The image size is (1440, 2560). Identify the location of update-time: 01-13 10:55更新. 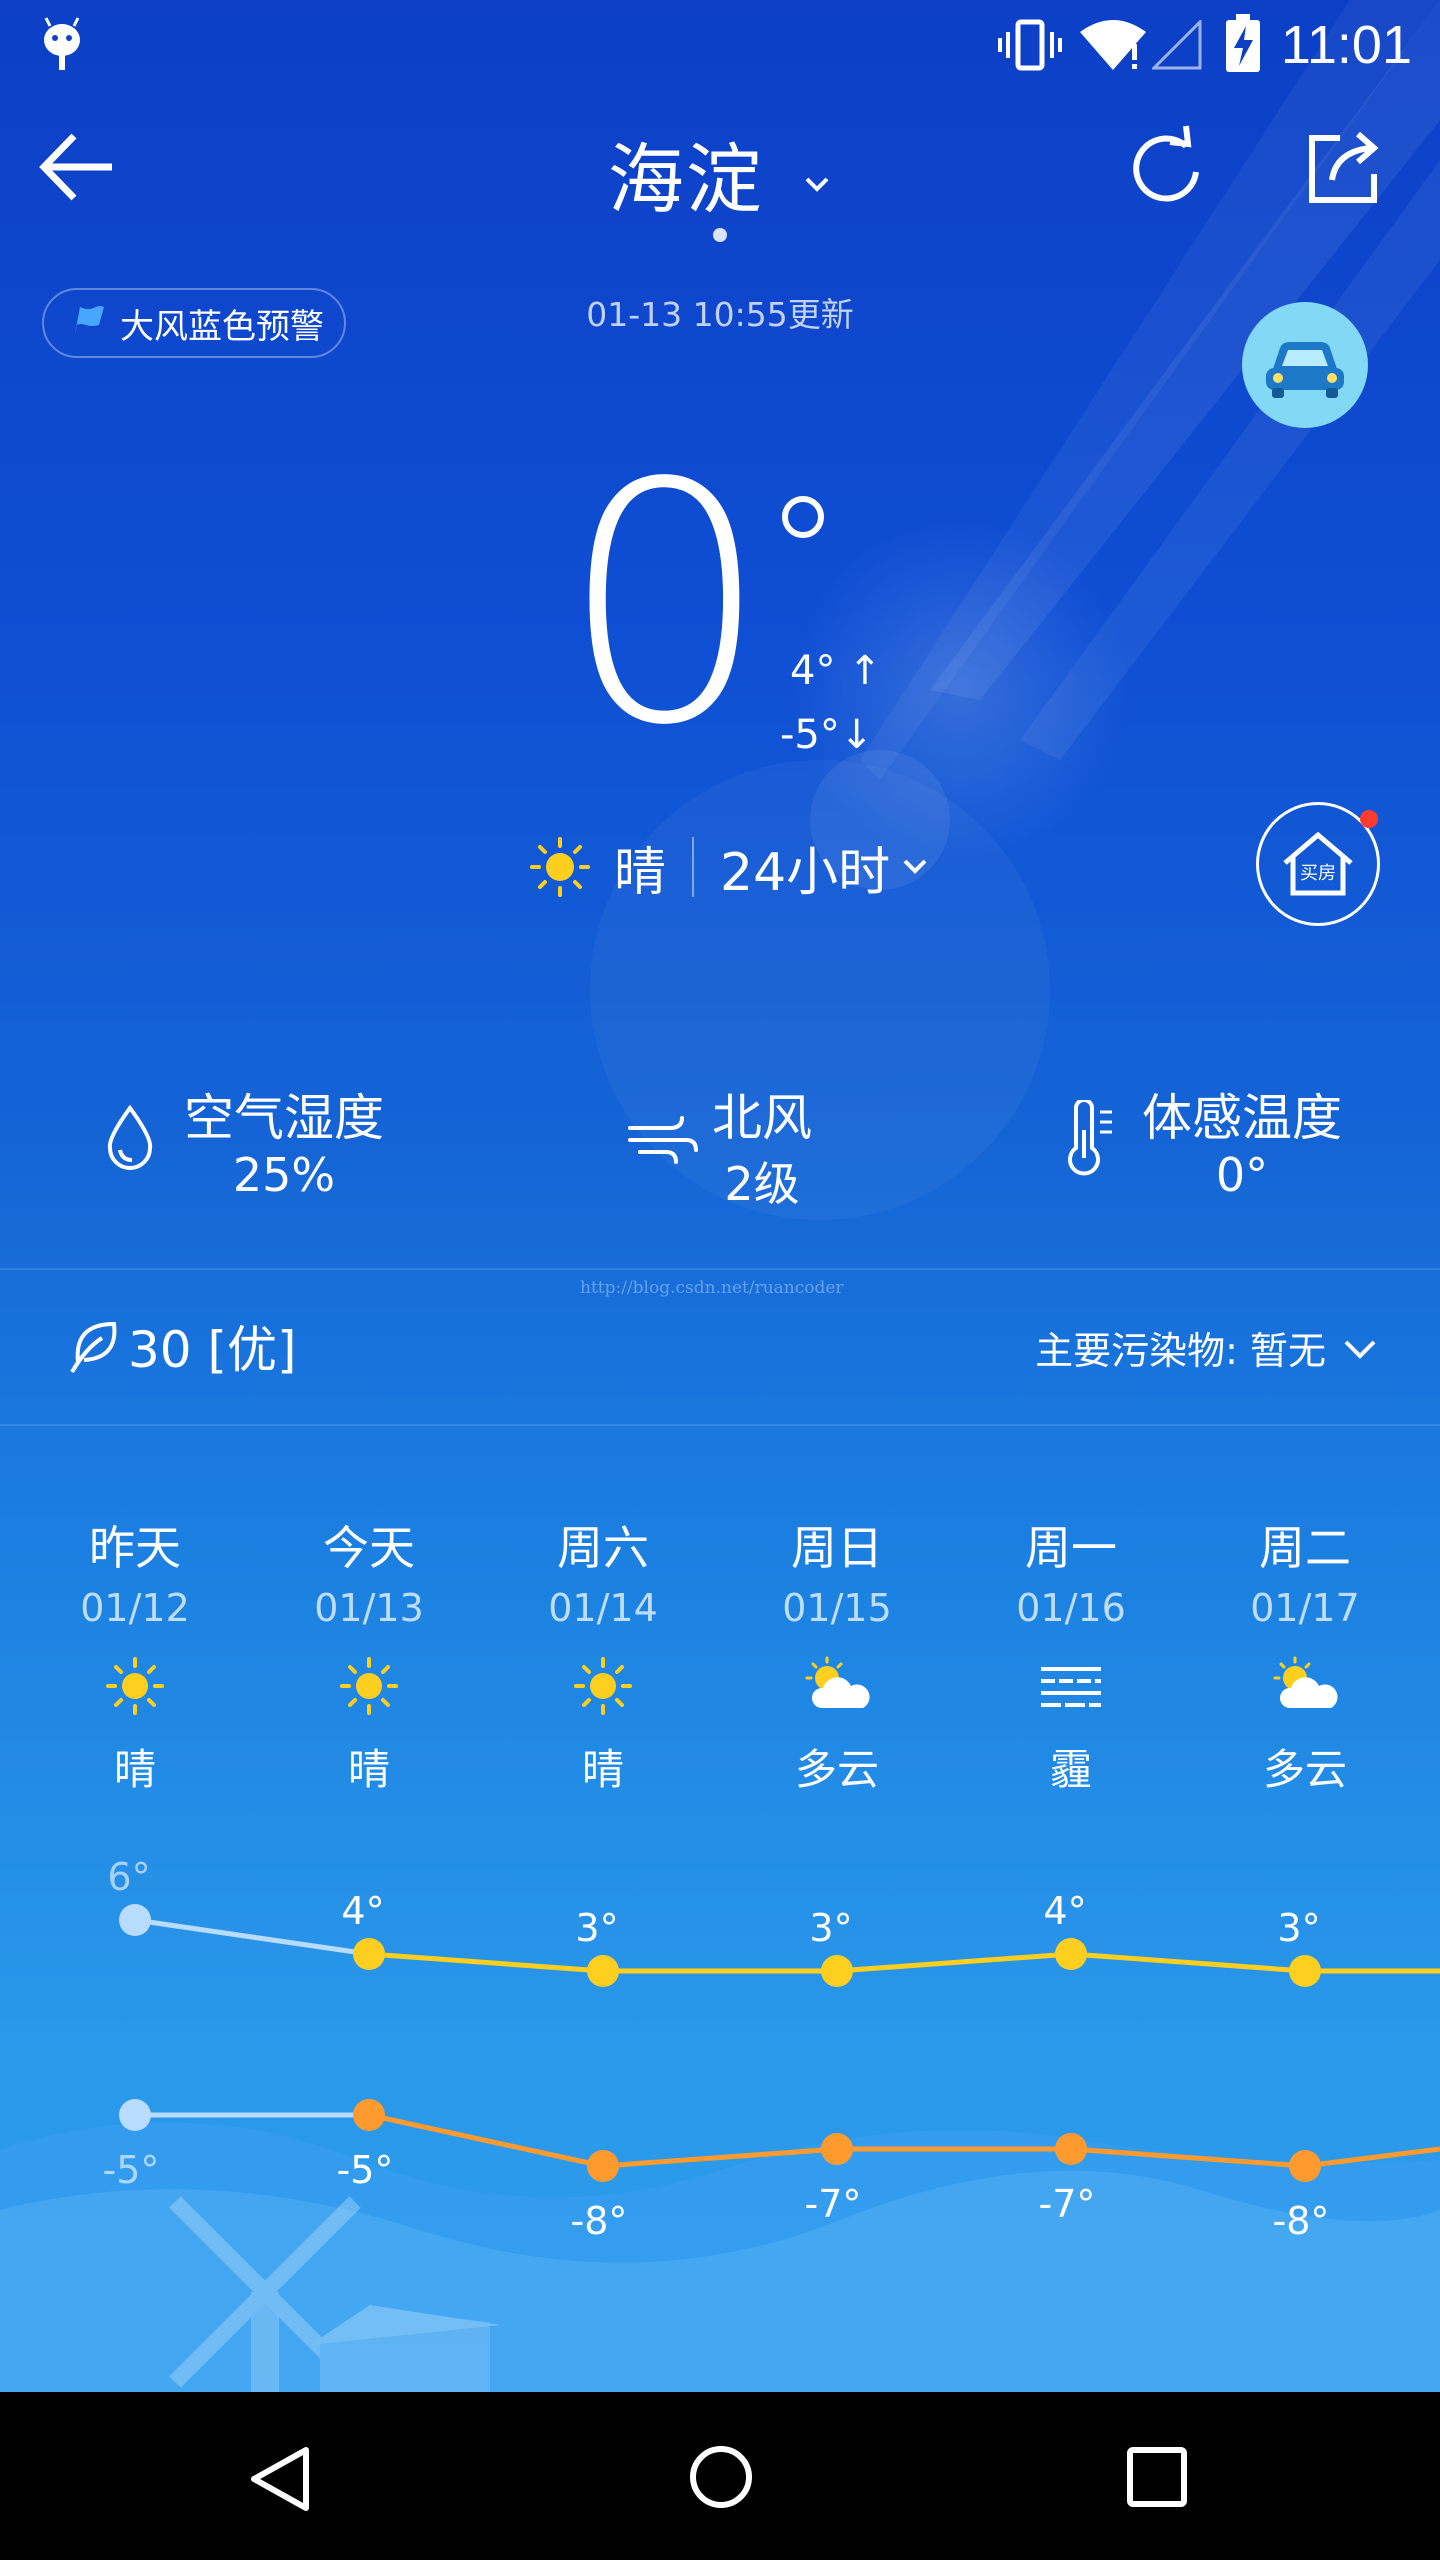
(720, 314).